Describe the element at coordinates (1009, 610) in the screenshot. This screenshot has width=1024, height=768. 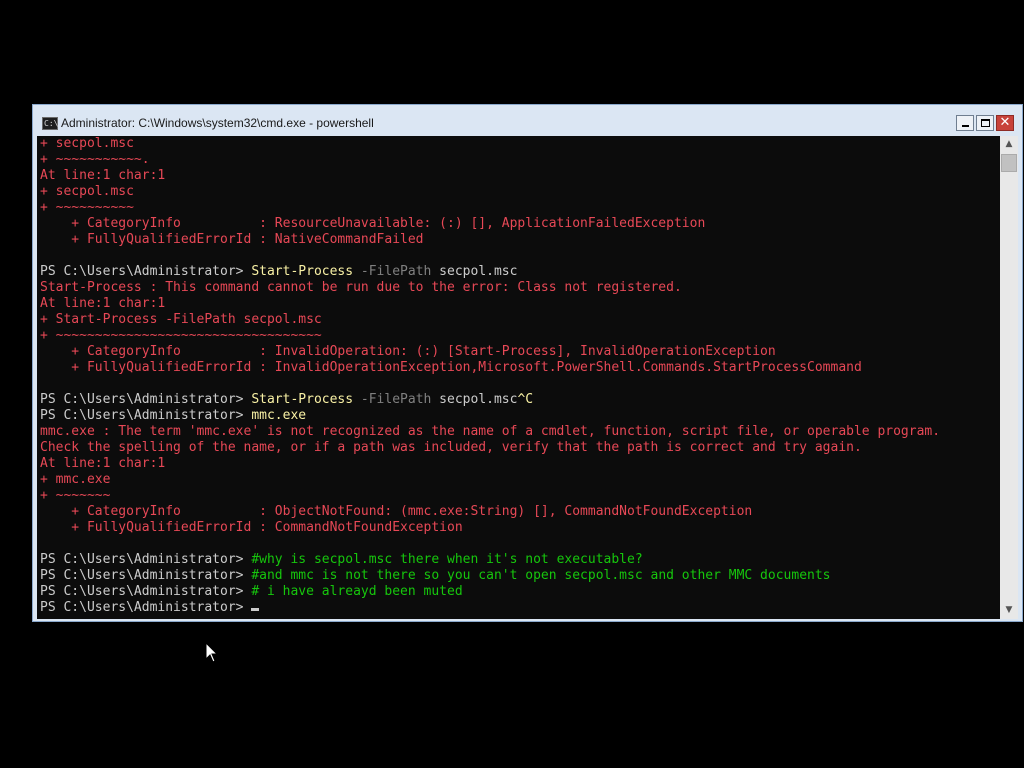
I see `scroll-down-icon: ▼` at that location.